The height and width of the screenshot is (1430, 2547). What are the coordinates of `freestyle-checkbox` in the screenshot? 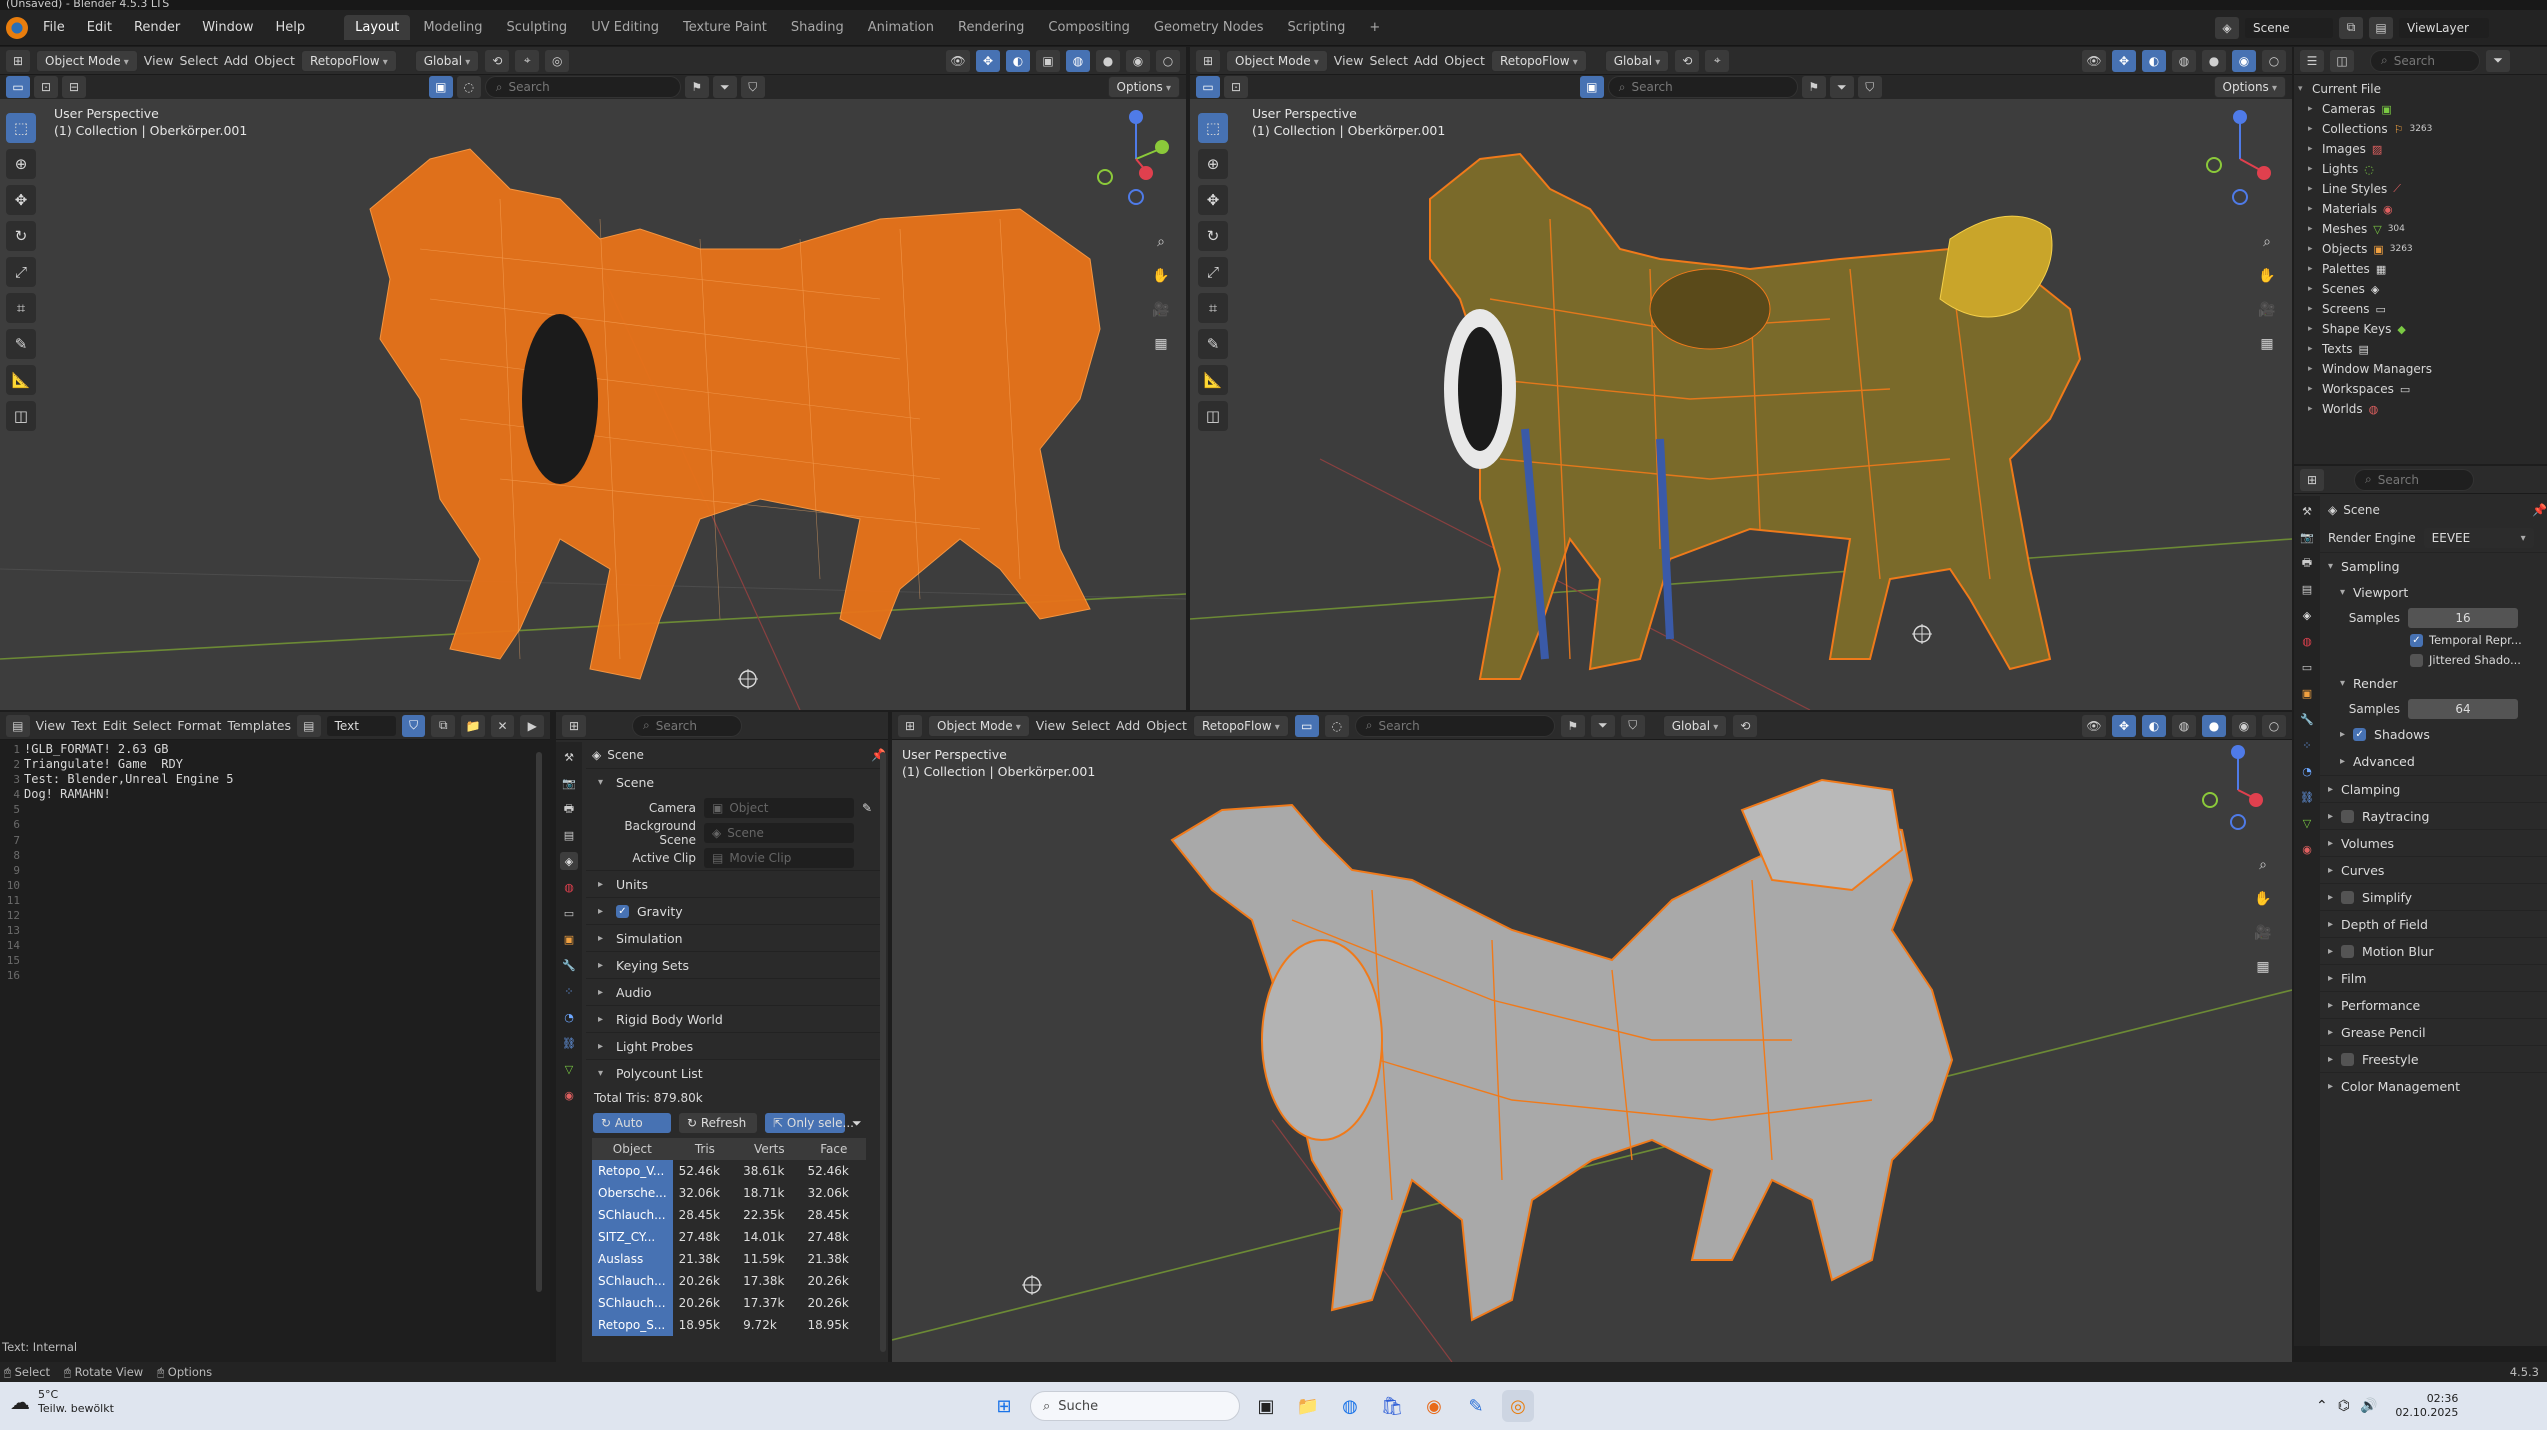 It's located at (2348, 1059).